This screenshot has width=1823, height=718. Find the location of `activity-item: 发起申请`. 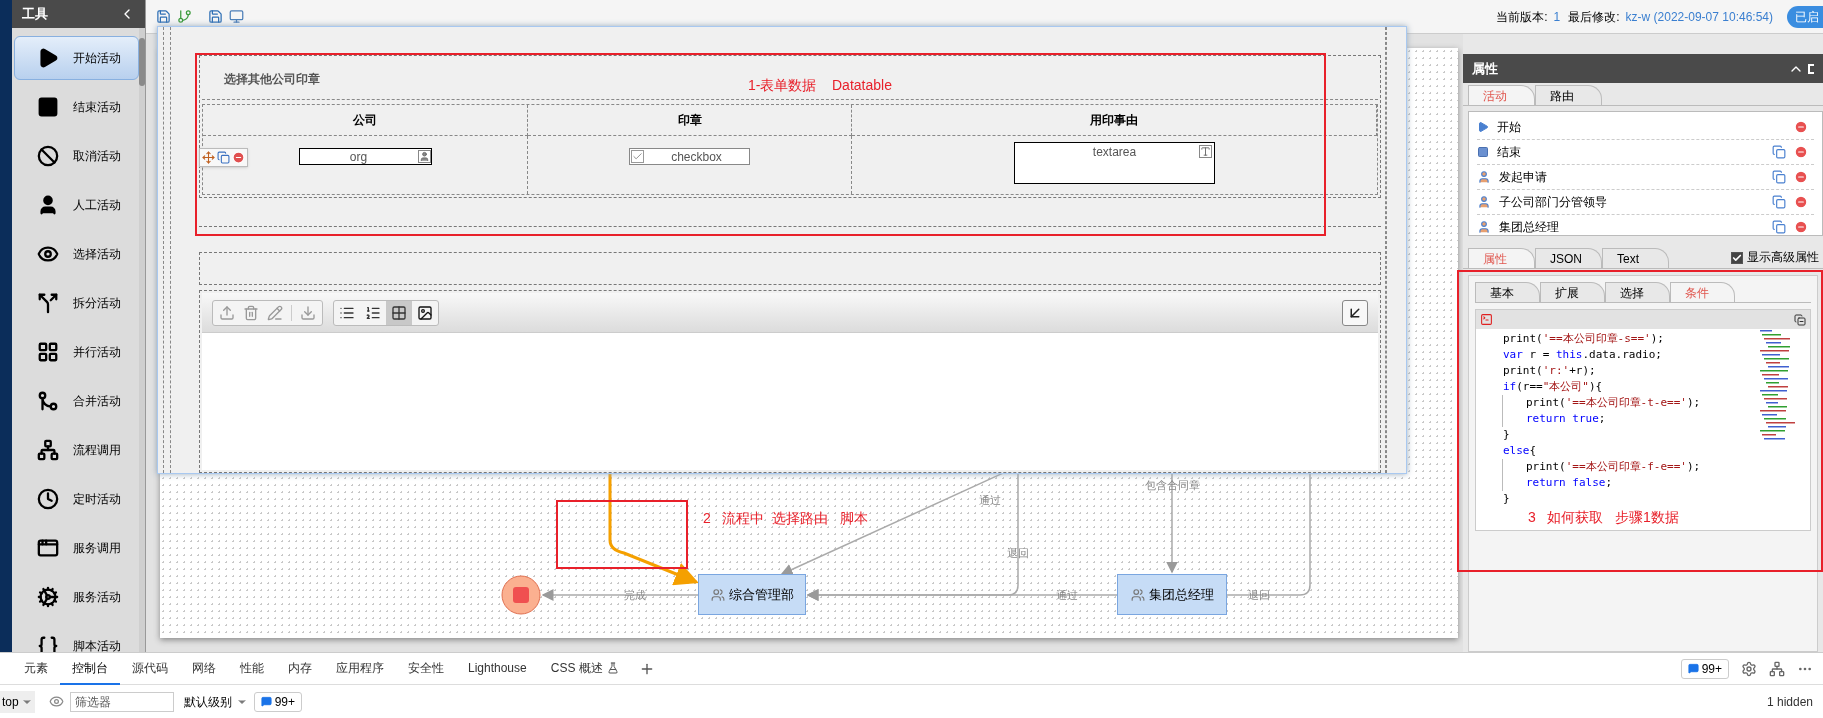

activity-item: 发起申请 is located at coordinates (1645, 177).